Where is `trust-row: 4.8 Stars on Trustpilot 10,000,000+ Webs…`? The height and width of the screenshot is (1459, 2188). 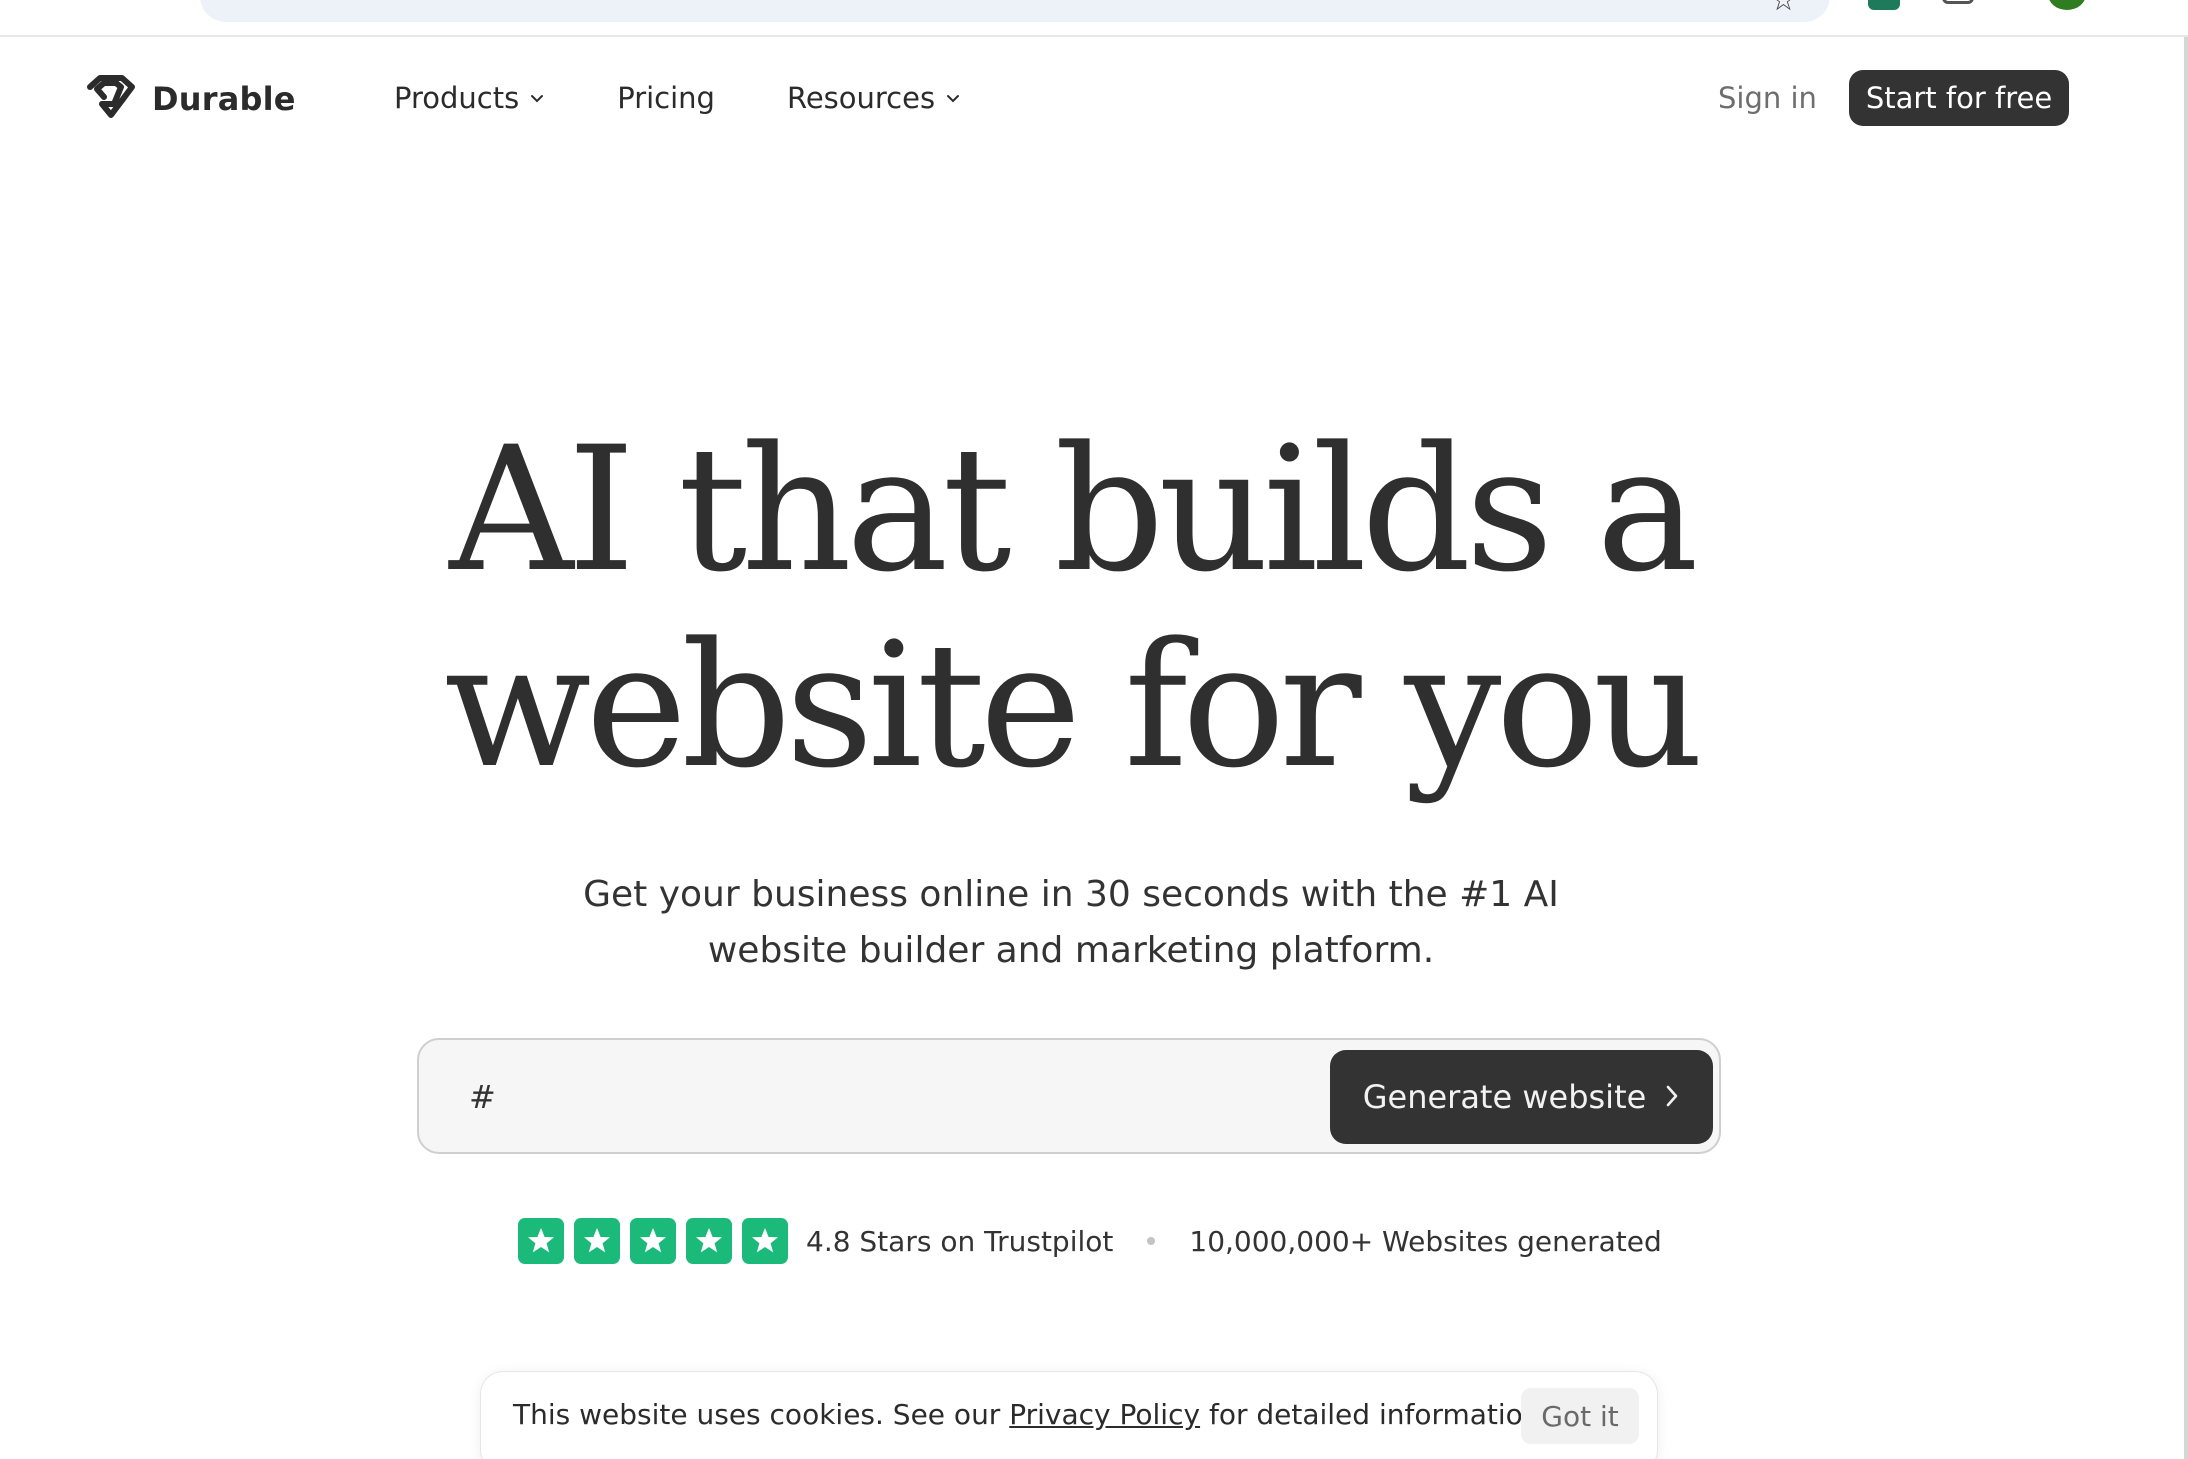
trust-row: 4.8 Stars on Trustpilot 10,000,000+ Webs… is located at coordinates (1090, 1241).